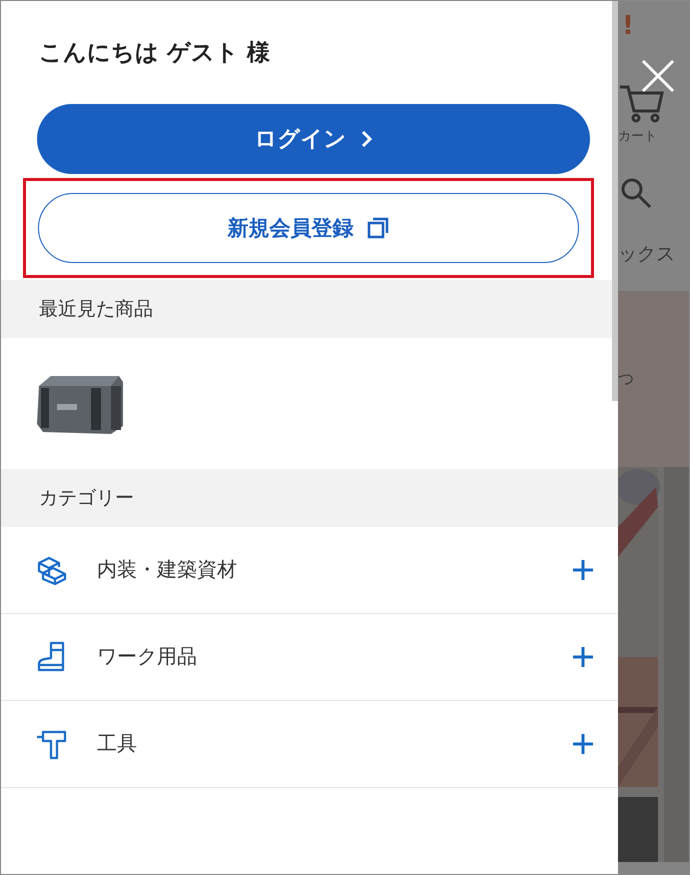 The image size is (690, 875). Describe the element at coordinates (637, 136) in the screenshot. I see `cart-label: カート` at that location.